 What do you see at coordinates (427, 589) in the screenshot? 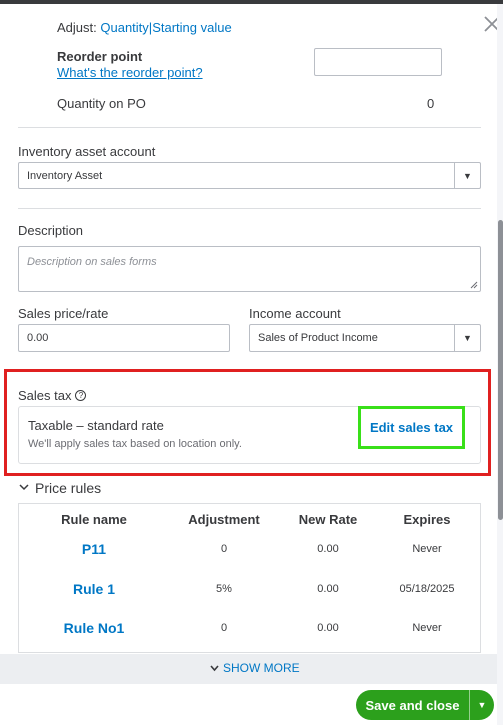
I see `rule-expires: 05/18/2025` at bounding box center [427, 589].